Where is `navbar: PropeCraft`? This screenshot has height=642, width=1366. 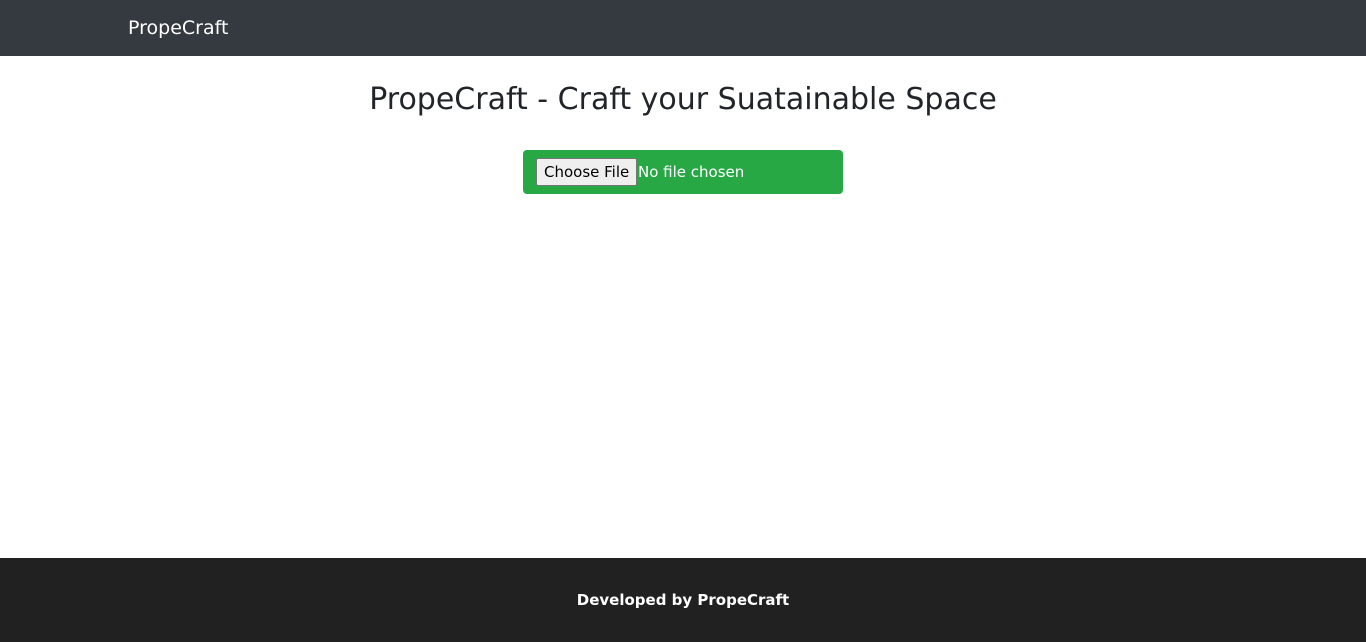 navbar: PropeCraft is located at coordinates (683, 28).